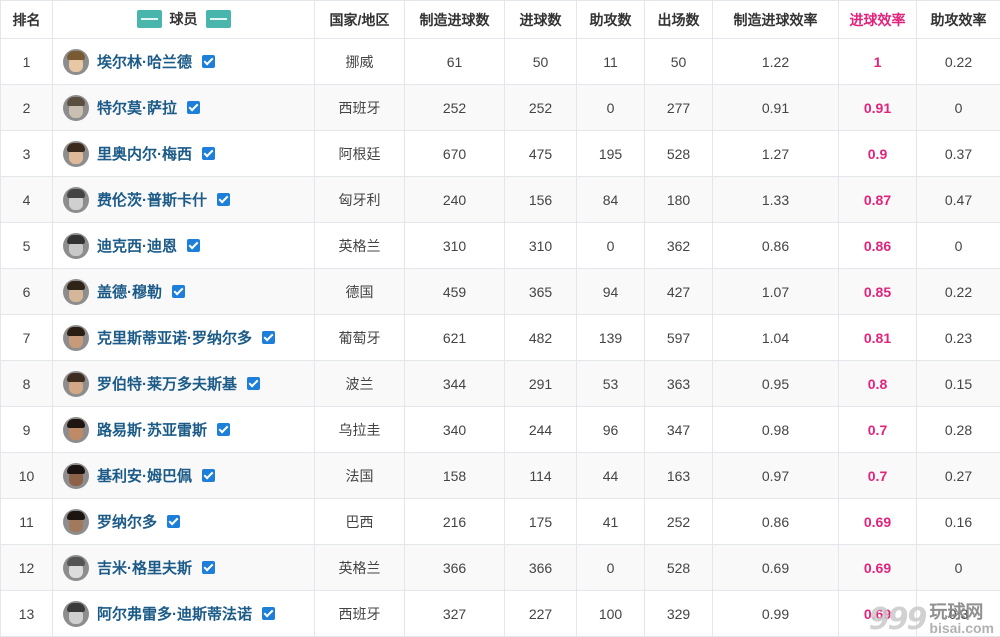 The height and width of the screenshot is (637, 1000). Describe the element at coordinates (127, 521) in the screenshot. I see `player-name-link: 罗纳尔多` at that location.